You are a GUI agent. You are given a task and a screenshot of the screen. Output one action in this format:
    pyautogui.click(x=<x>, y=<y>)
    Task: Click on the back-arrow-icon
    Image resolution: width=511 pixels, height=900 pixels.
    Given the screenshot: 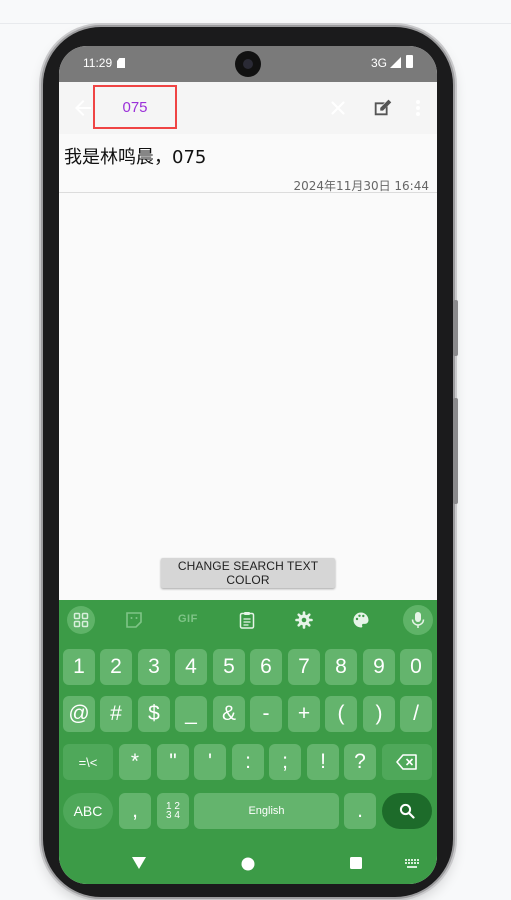 What is the action you would take?
    pyautogui.click(x=83, y=108)
    